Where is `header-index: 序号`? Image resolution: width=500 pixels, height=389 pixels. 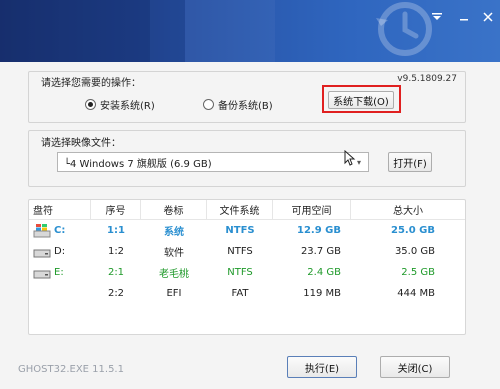 header-index: 序号 is located at coordinates (116, 209).